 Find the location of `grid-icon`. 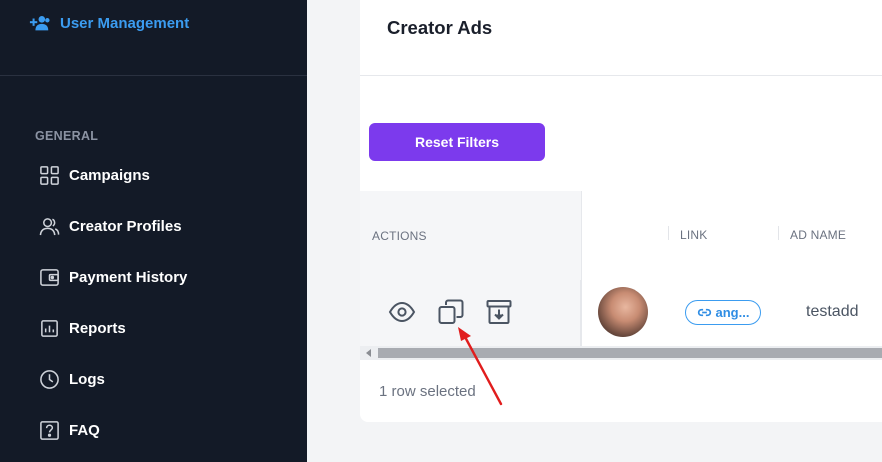

grid-icon is located at coordinates (49, 175).